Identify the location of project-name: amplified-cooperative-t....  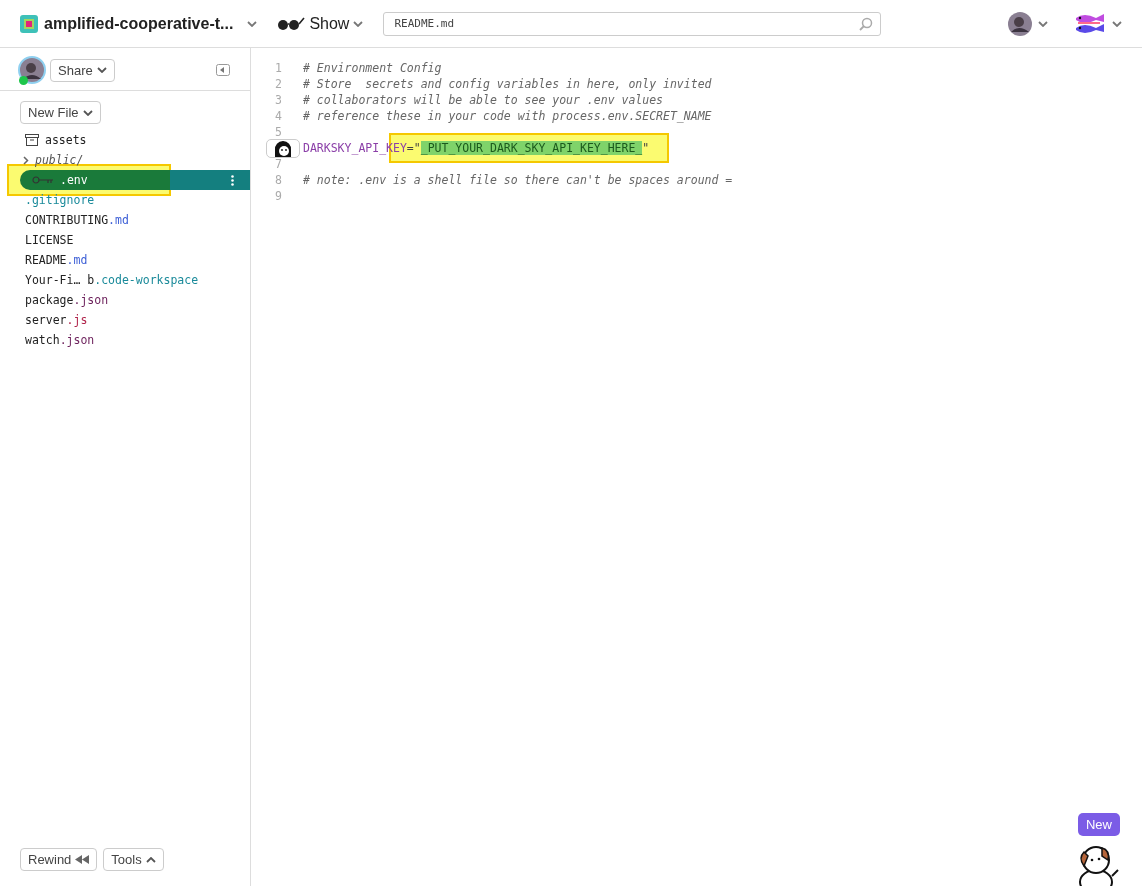
(139, 23).